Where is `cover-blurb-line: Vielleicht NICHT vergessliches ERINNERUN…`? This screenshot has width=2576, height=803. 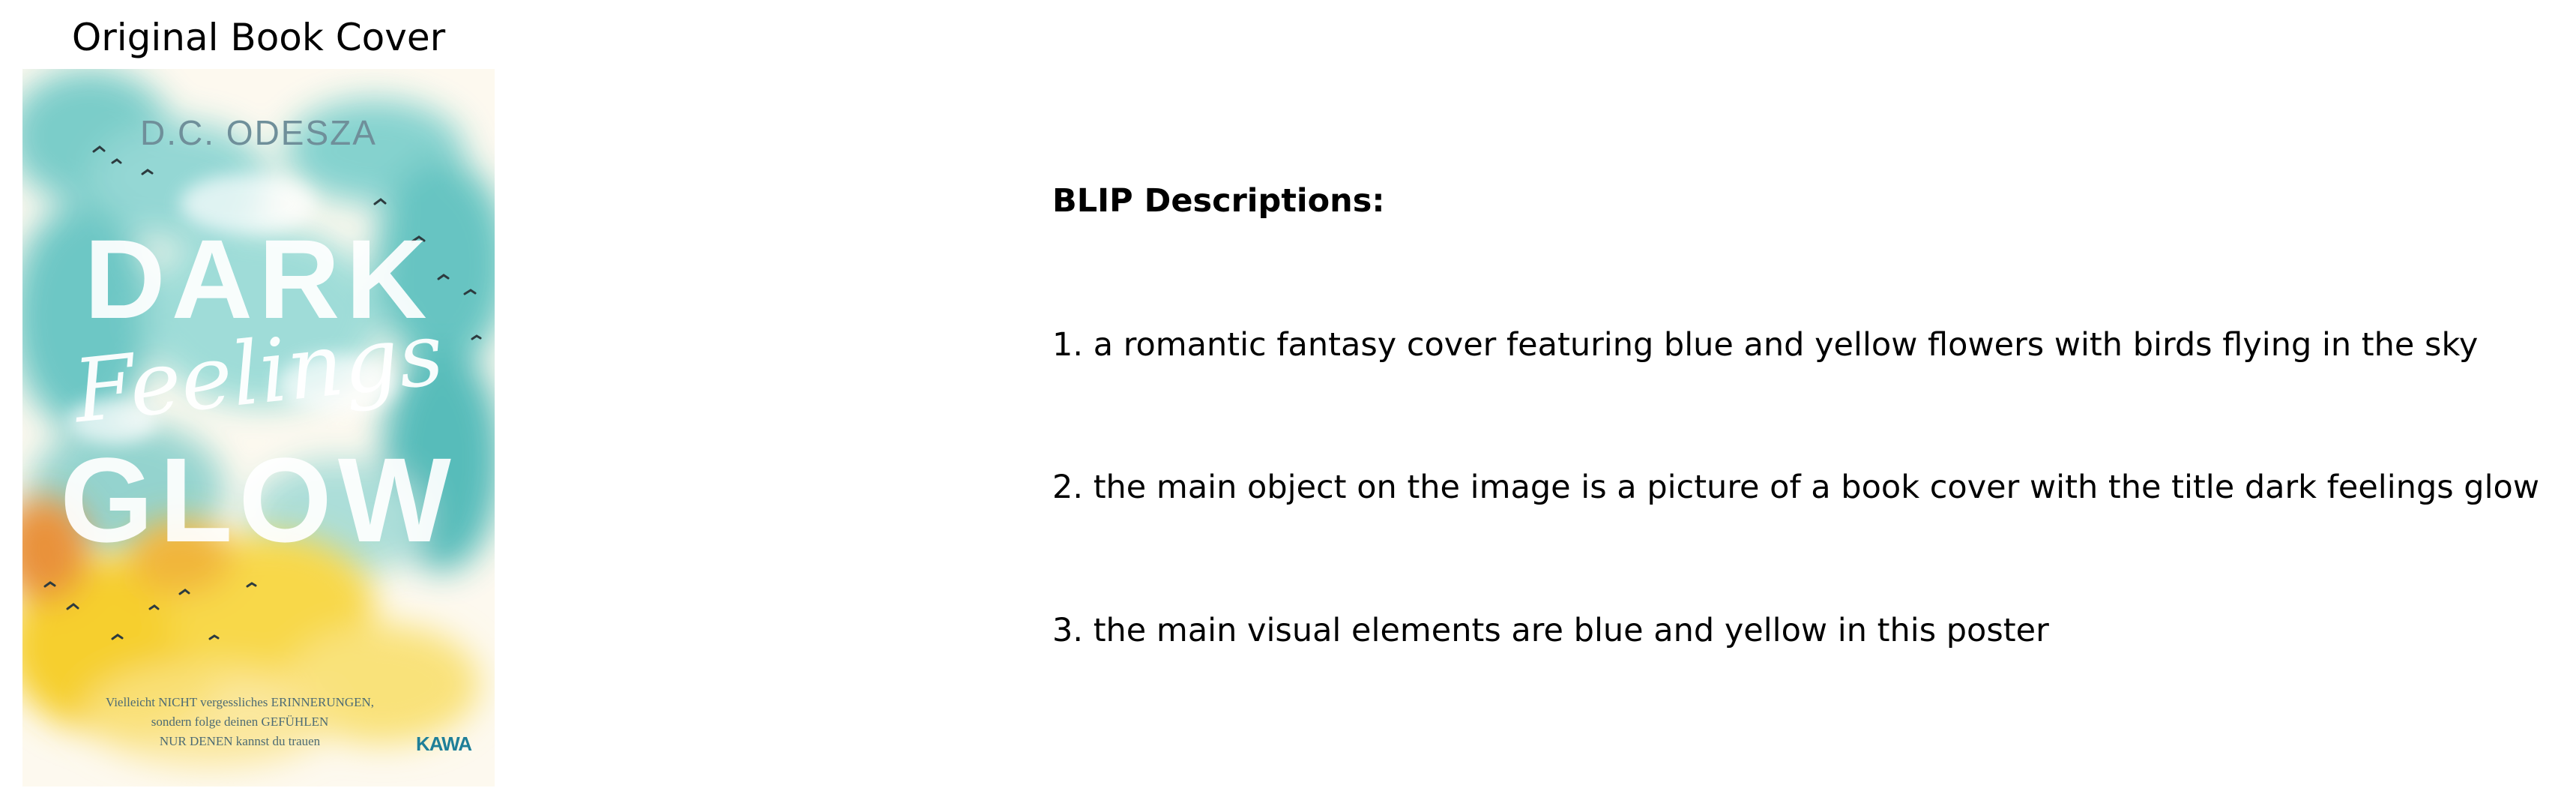 cover-blurb-line: Vielleicht NICHT vergessliches ERINNERUN… is located at coordinates (240, 702).